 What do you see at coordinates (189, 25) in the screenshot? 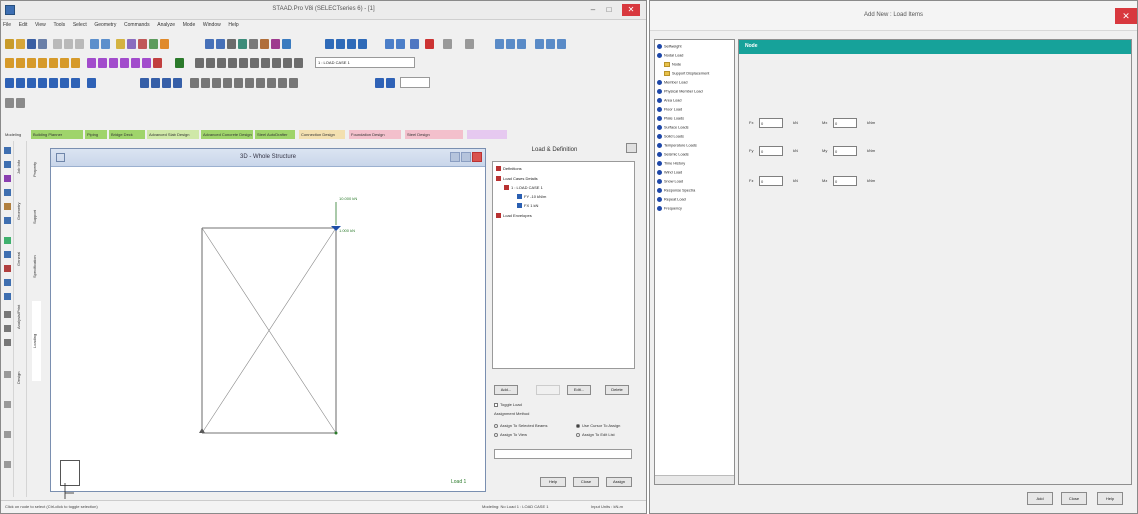
I see `menu-mode: Mode` at bounding box center [189, 25].